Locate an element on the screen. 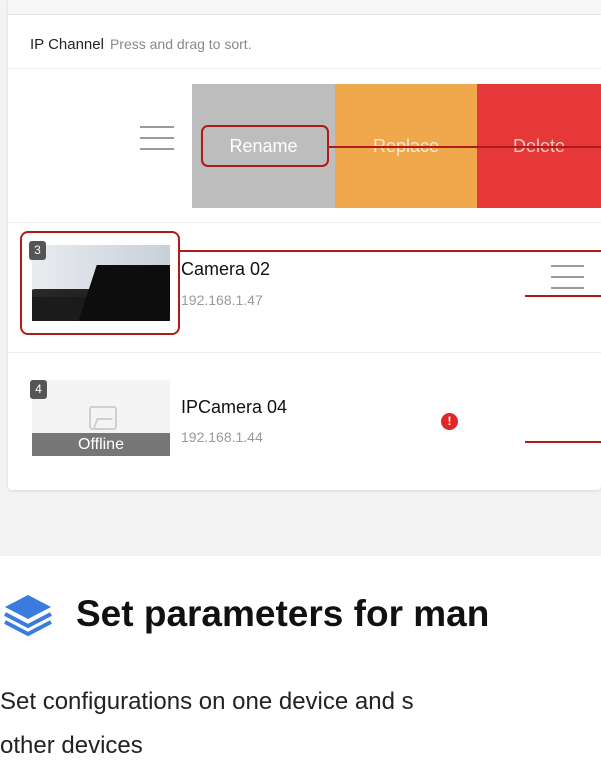 The height and width of the screenshot is (768, 601). body-line: Set configurations on one device and s is located at coordinates (207, 701).